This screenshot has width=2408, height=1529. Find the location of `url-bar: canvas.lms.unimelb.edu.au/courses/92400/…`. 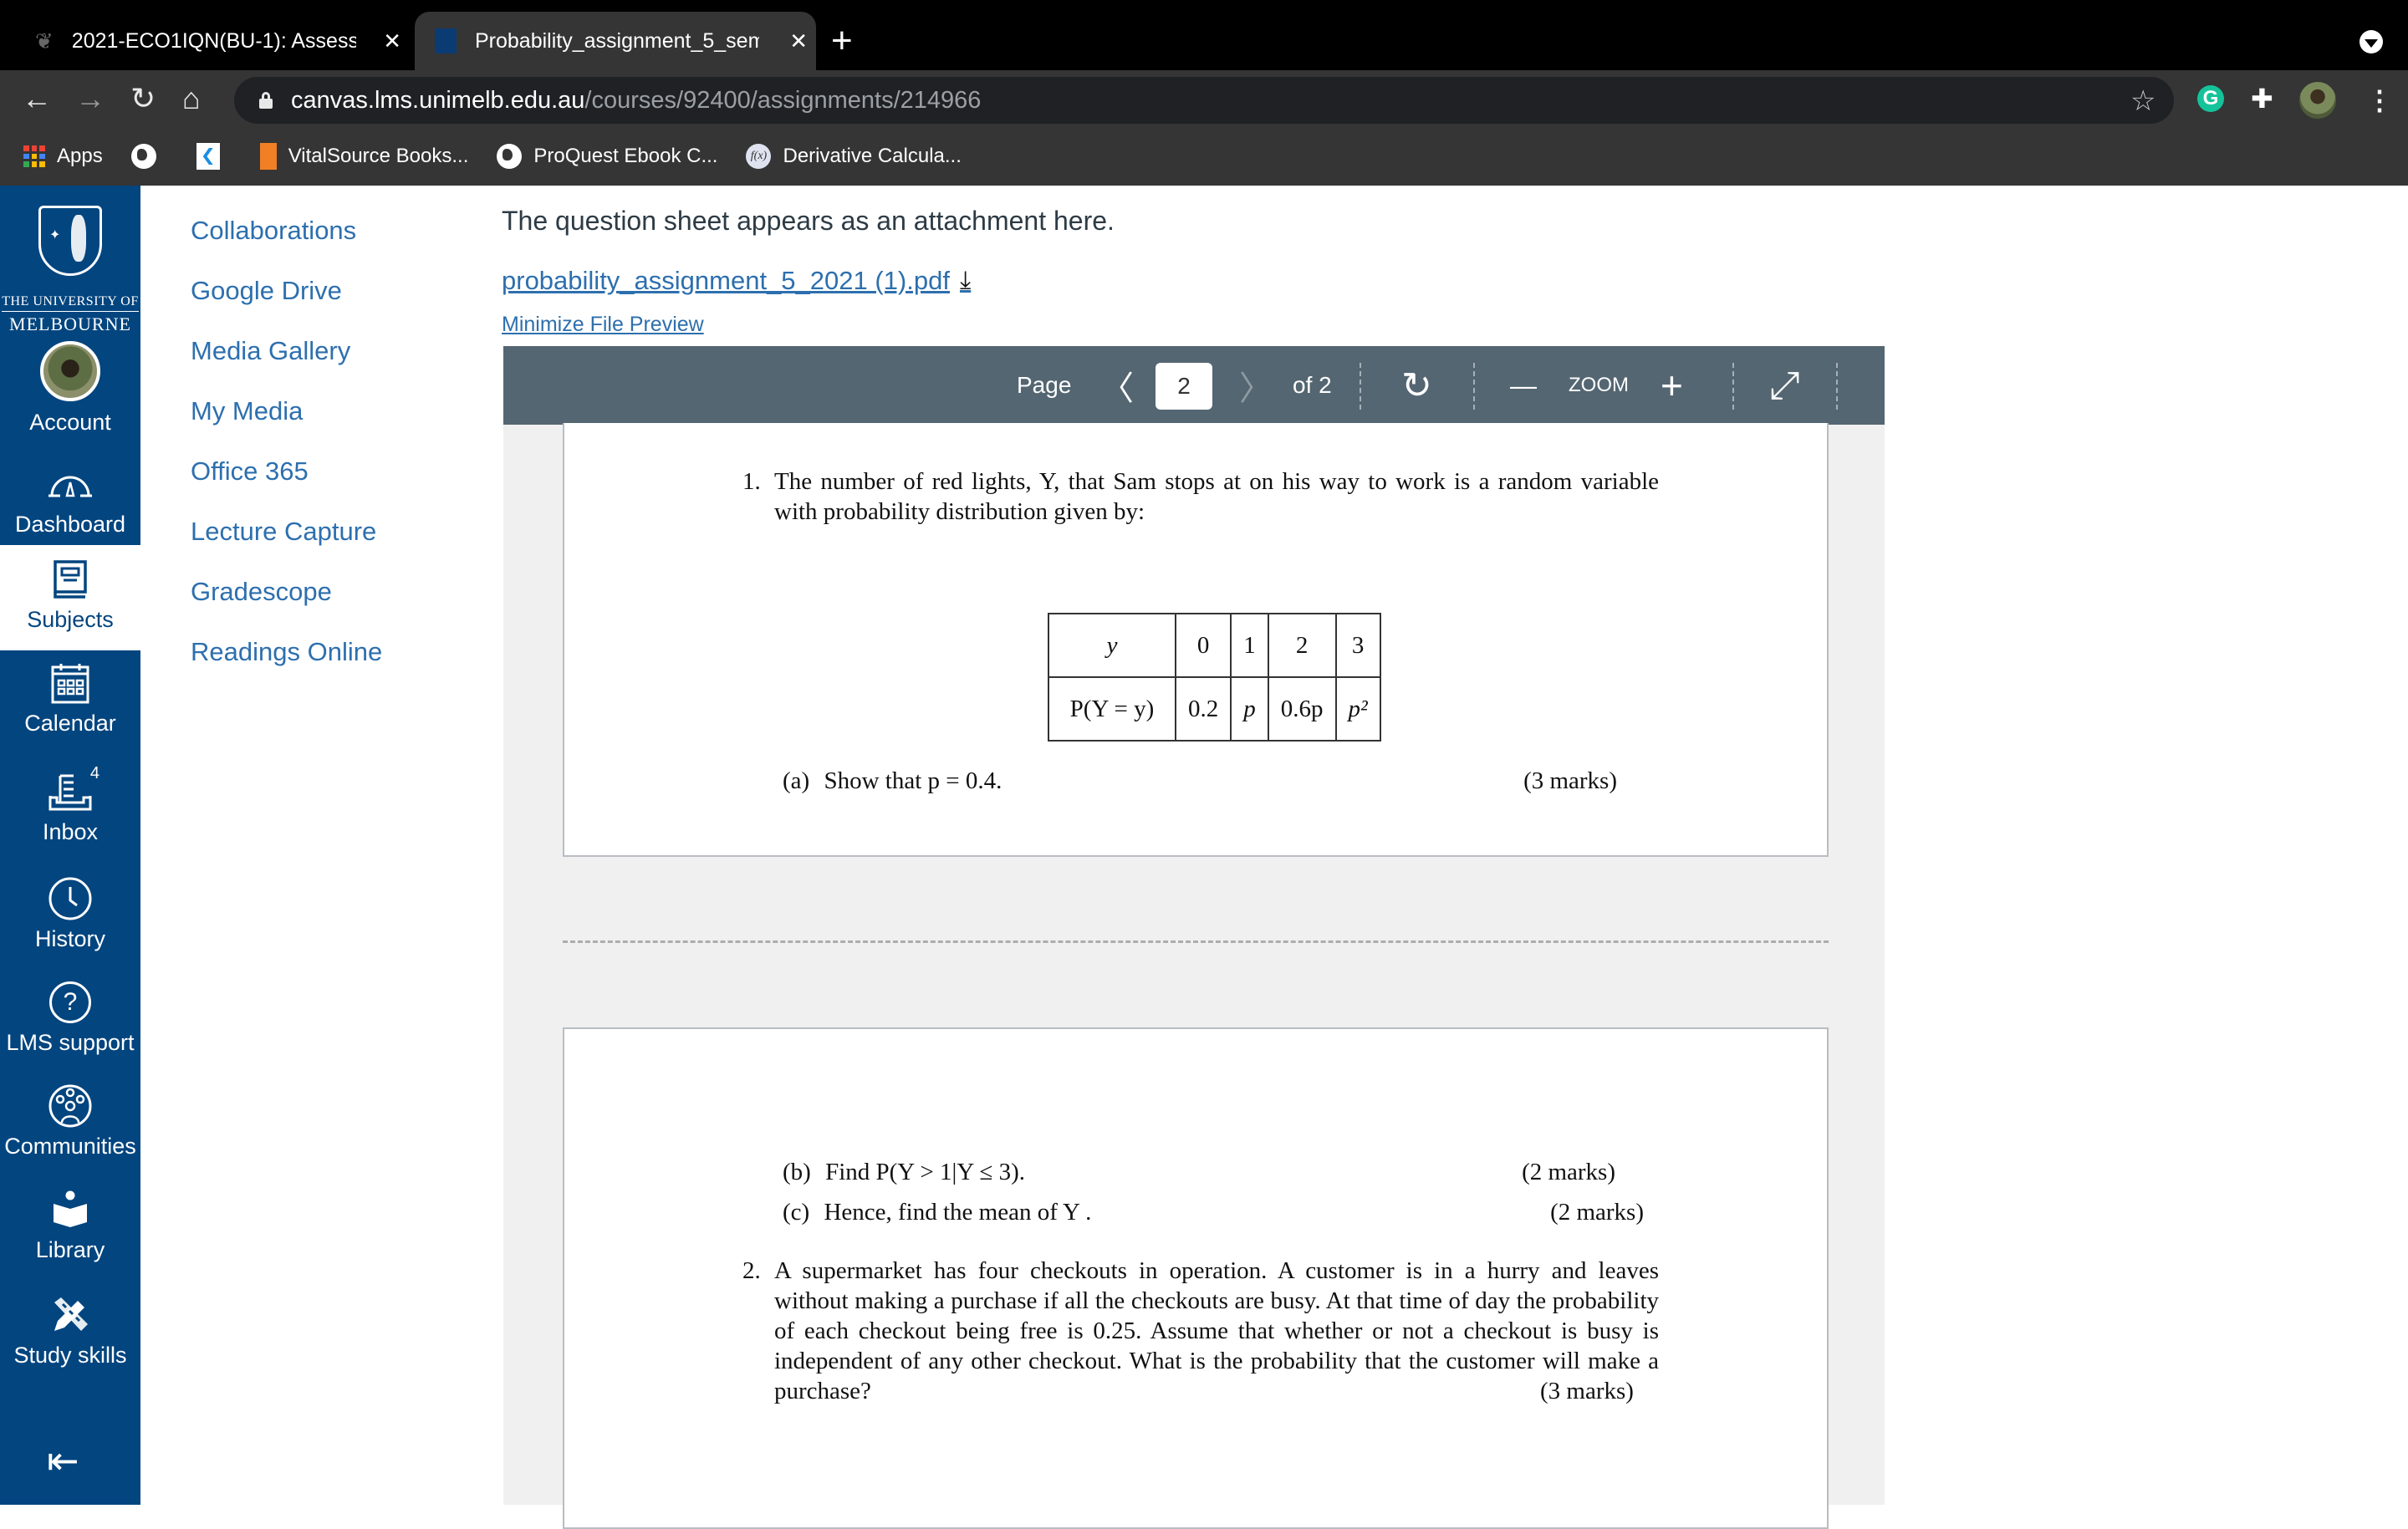

url-bar: canvas.lms.unimelb.edu.au/courses/92400/… is located at coordinates (1204, 100).